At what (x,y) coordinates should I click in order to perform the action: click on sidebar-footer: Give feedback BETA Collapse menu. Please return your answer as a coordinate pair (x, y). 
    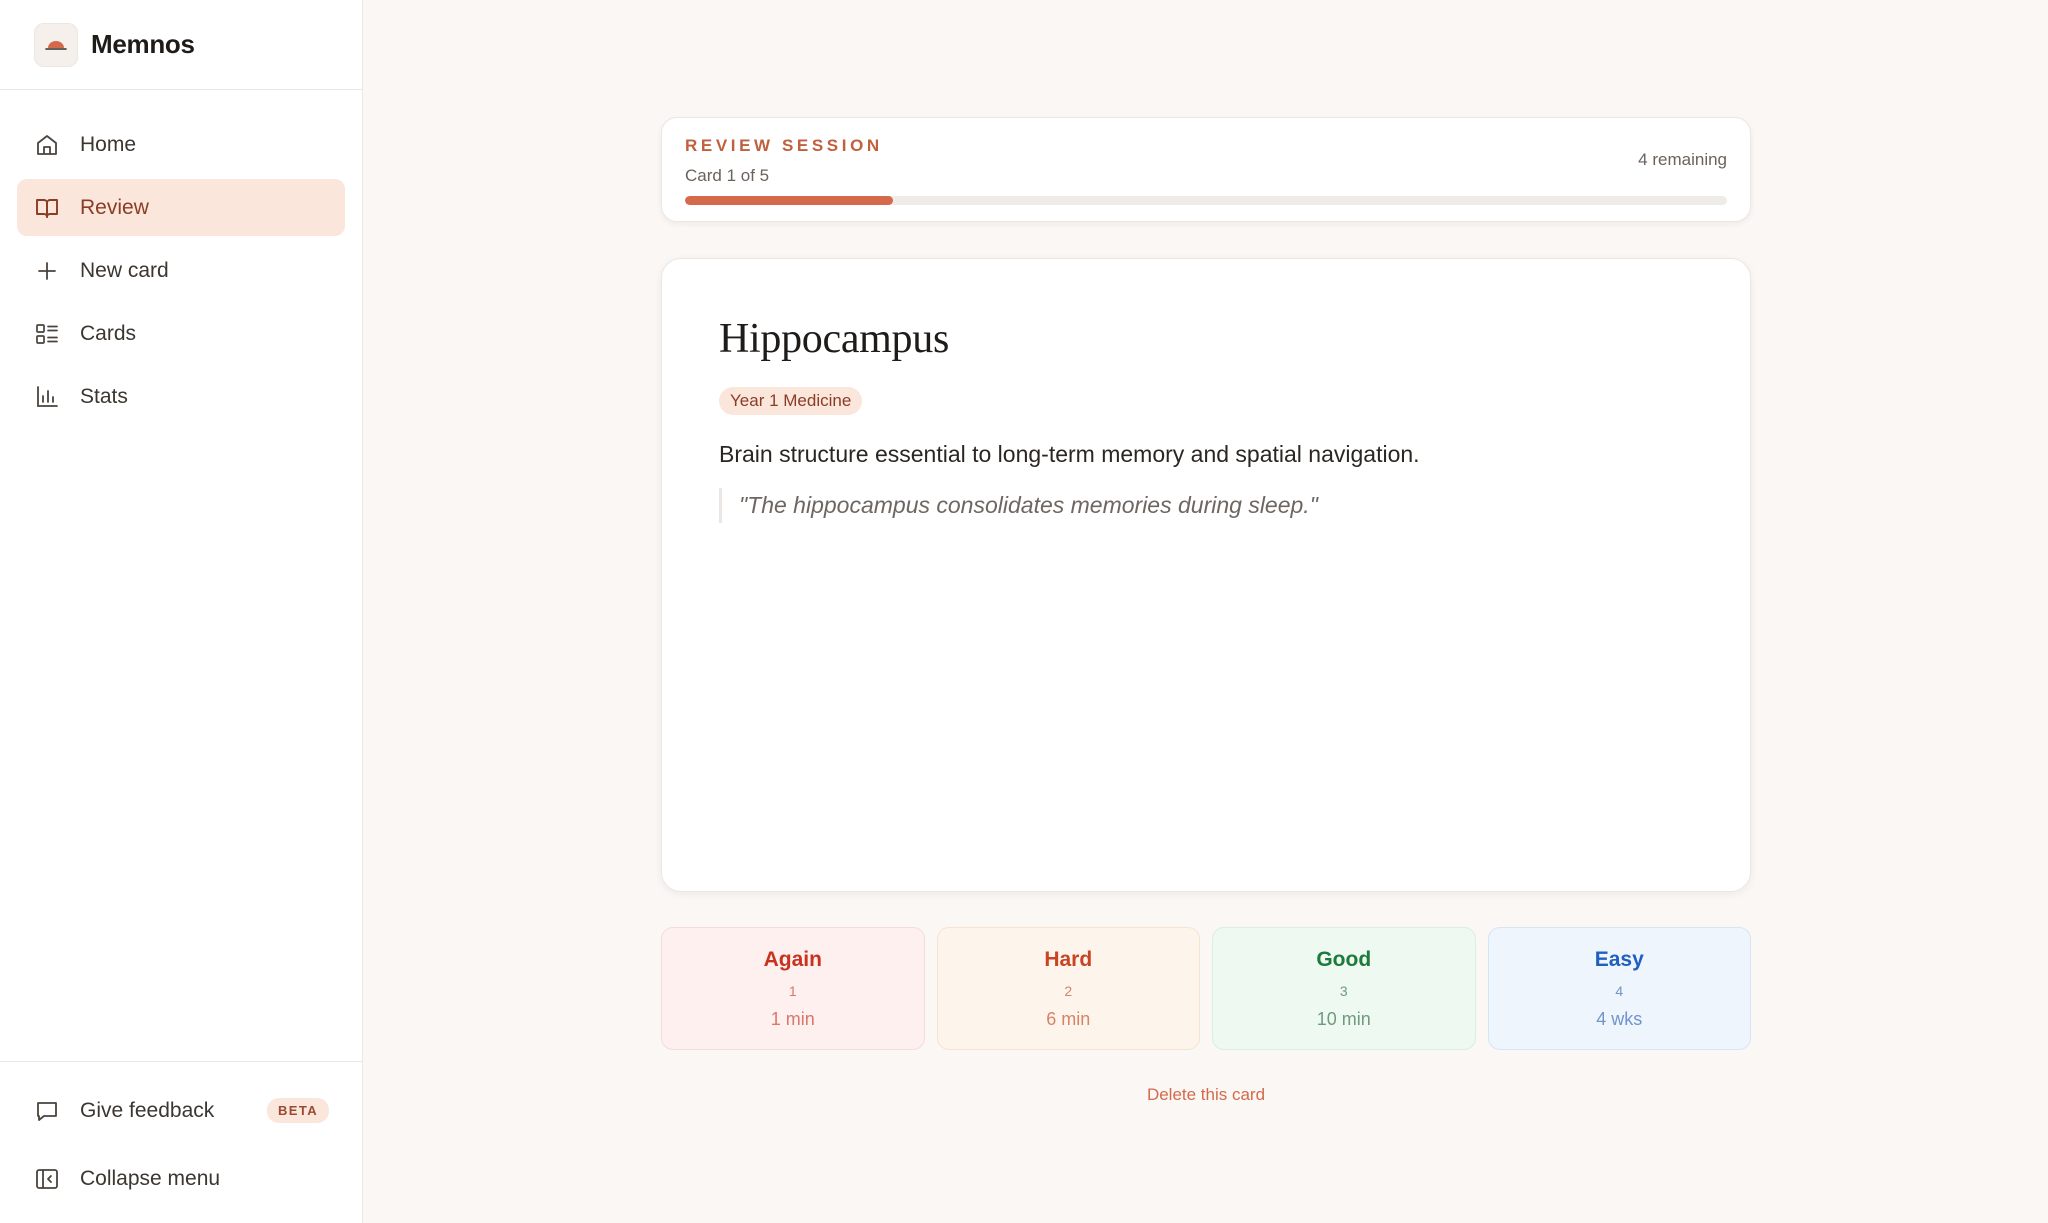
    Looking at the image, I should click on (181, 1142).